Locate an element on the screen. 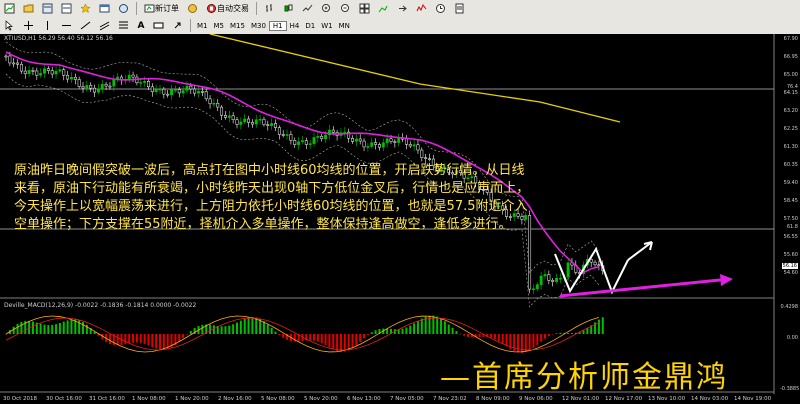 The width and height of the screenshot is (800, 404). timeframe-m15: M15 is located at coordinates (237, 26).